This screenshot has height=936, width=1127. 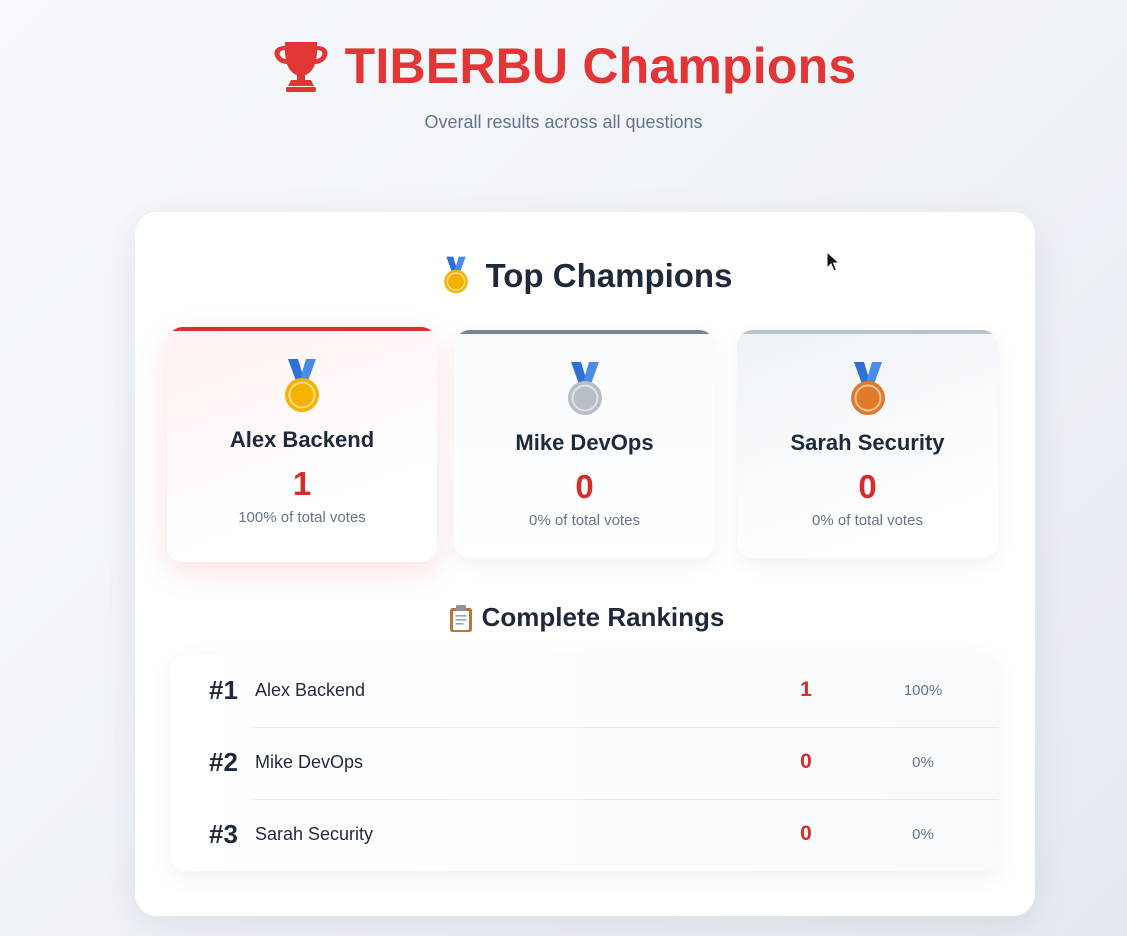 What do you see at coordinates (302, 483) in the screenshot?
I see `champion-votes: 1` at bounding box center [302, 483].